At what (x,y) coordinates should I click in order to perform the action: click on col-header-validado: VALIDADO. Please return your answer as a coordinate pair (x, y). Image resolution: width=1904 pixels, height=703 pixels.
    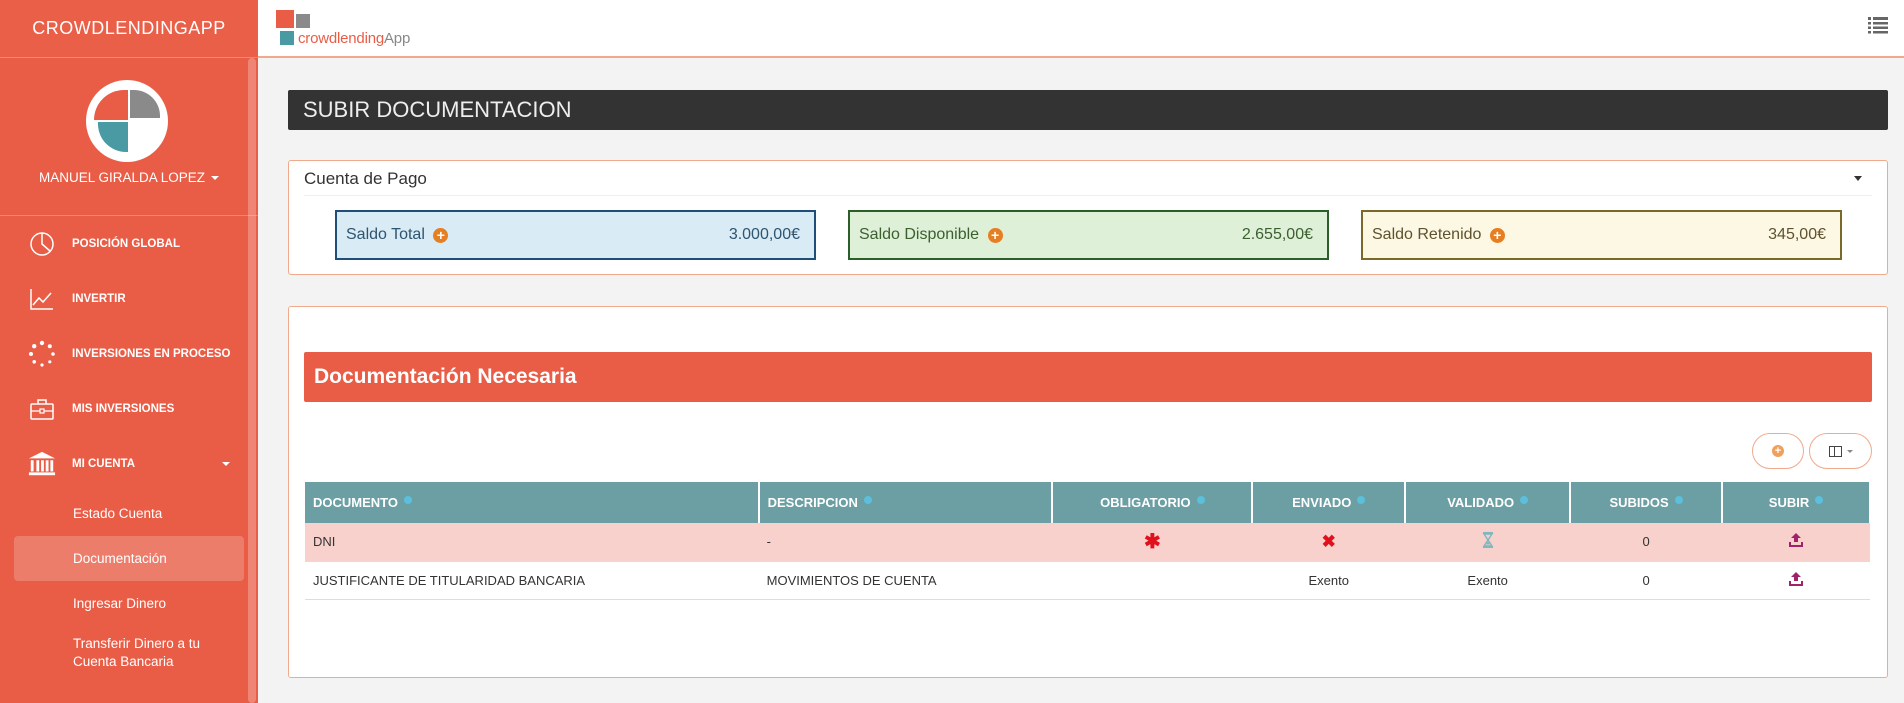
    Looking at the image, I should click on (1488, 502).